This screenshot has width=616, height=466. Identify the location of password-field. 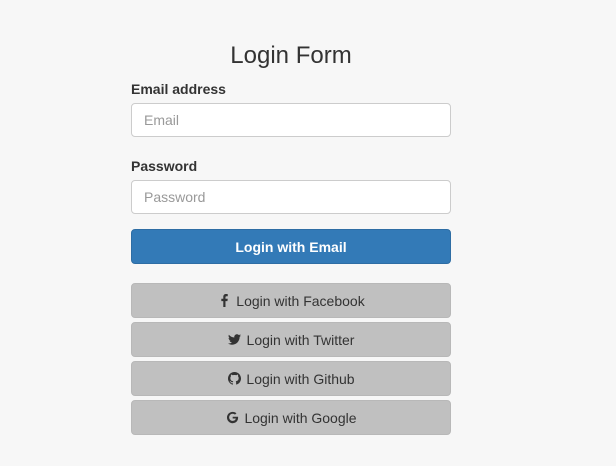
(291, 197).